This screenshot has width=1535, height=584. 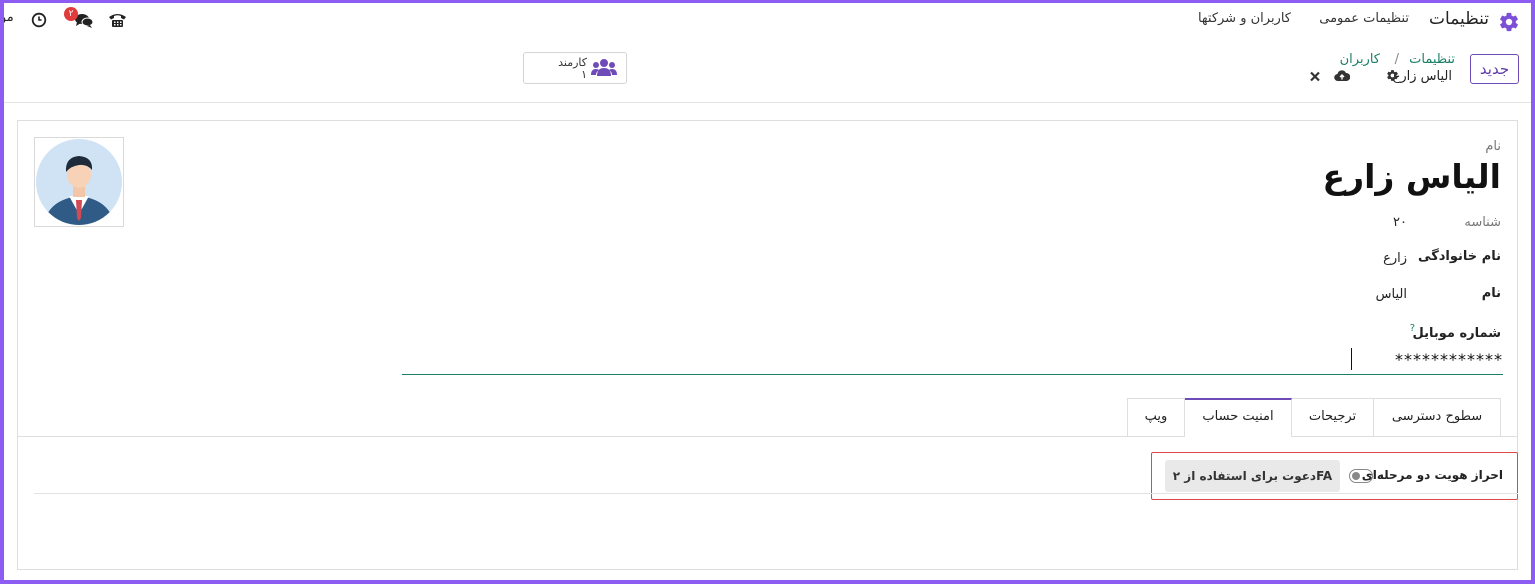 What do you see at coordinates (1456, 333) in the screenshot?
I see `mobile-label: شماره موبایل` at bounding box center [1456, 333].